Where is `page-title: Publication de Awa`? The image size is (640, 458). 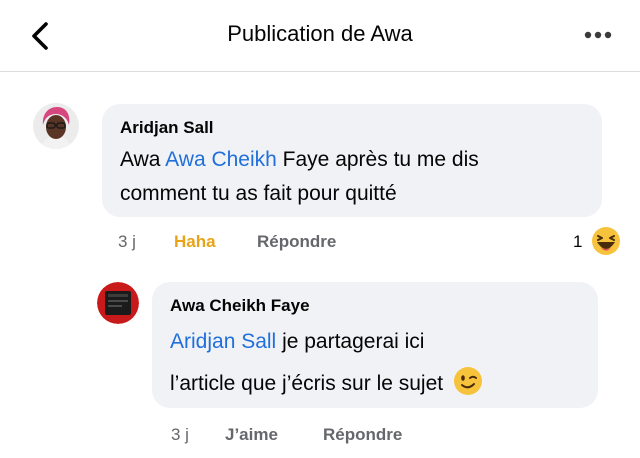
page-title: Publication de Awa is located at coordinates (320, 33).